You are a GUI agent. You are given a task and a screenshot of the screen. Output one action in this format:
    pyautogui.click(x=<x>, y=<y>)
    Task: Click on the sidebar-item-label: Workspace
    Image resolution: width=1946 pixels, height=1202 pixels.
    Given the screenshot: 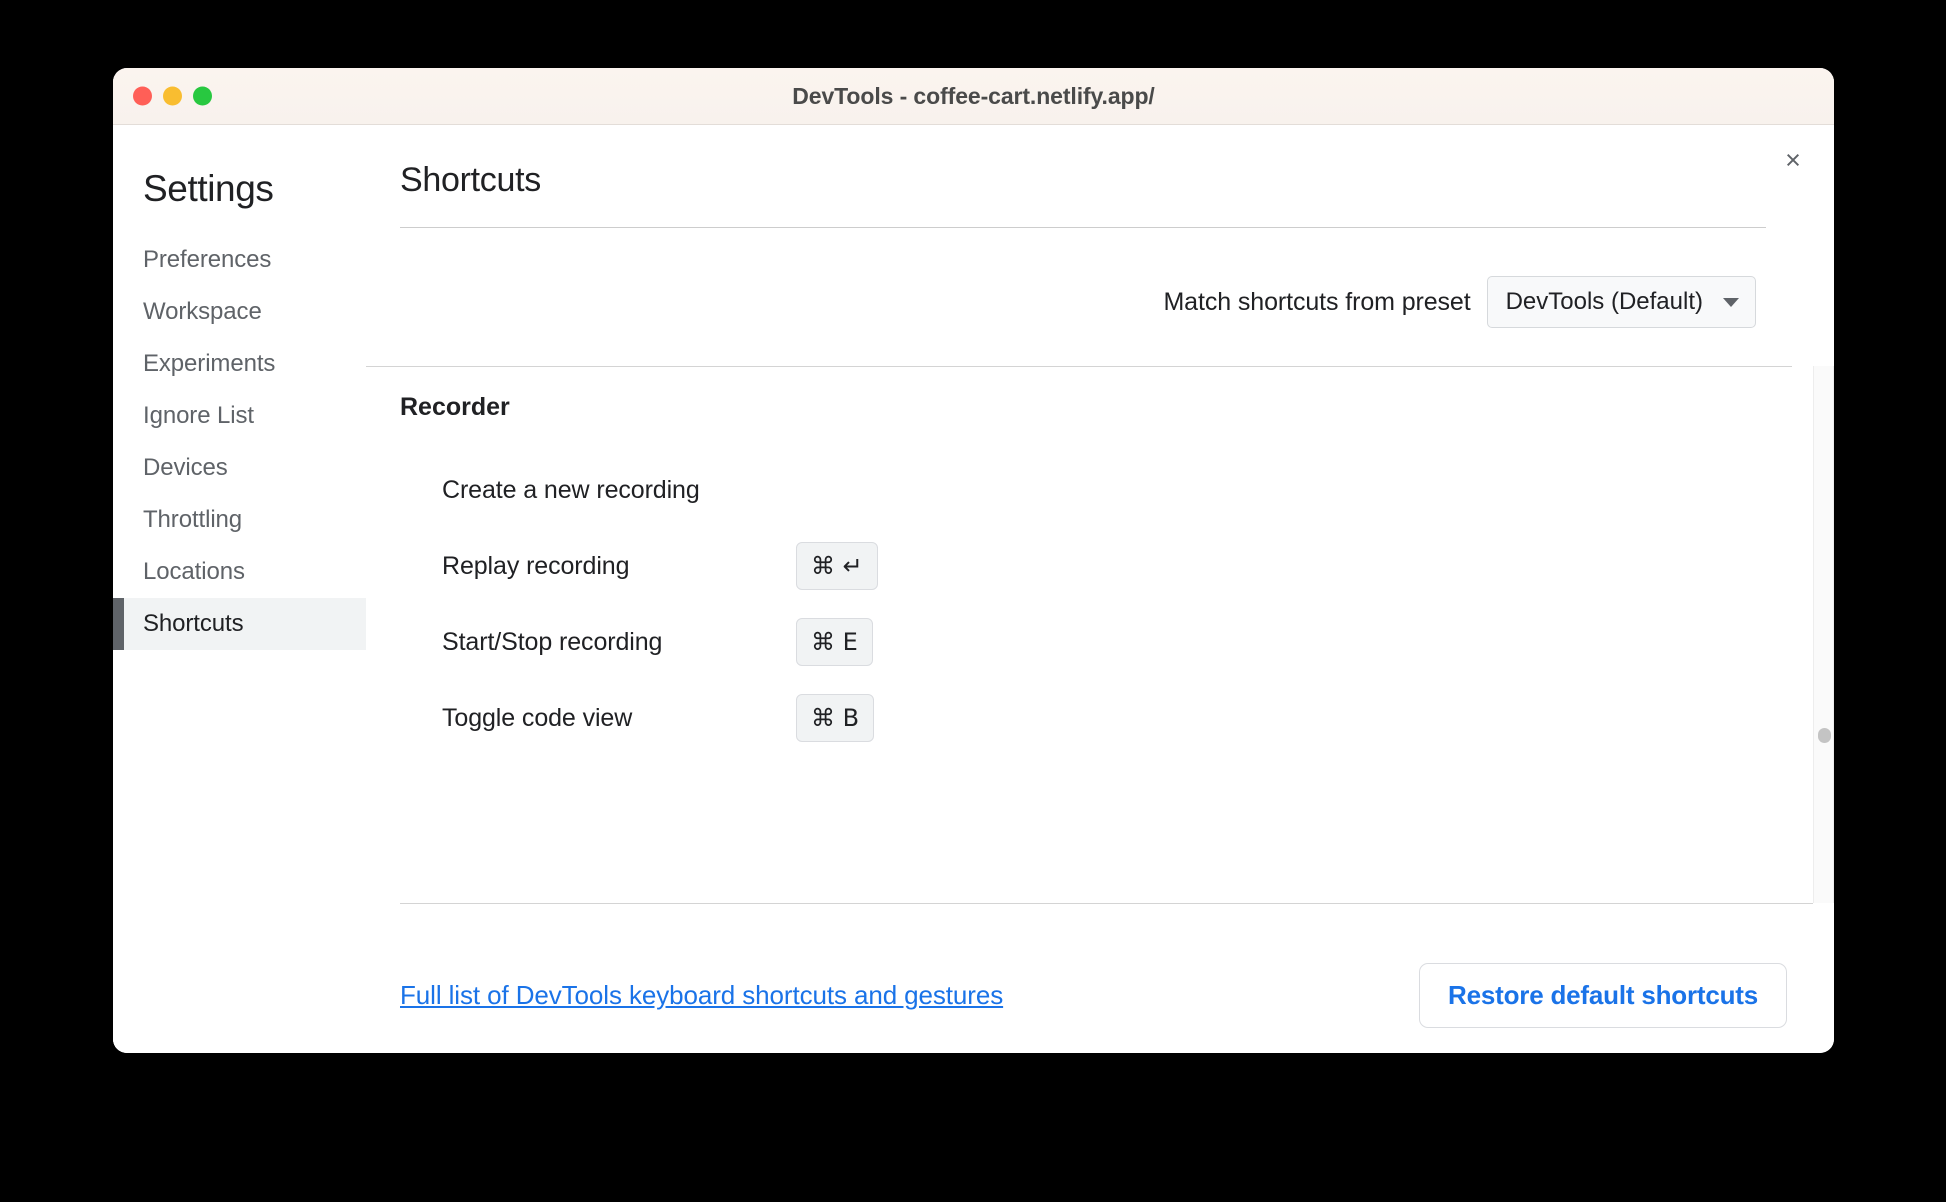 What is the action you would take?
    pyautogui.click(x=202, y=311)
    